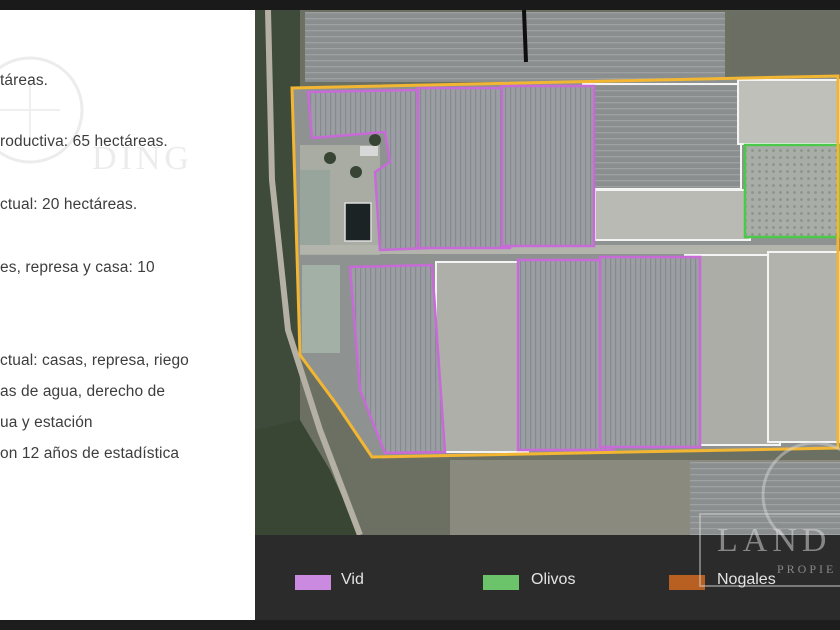  I want to click on map-legend: Vid Olivos Nogales LAND PROPIE, so click(547, 566).